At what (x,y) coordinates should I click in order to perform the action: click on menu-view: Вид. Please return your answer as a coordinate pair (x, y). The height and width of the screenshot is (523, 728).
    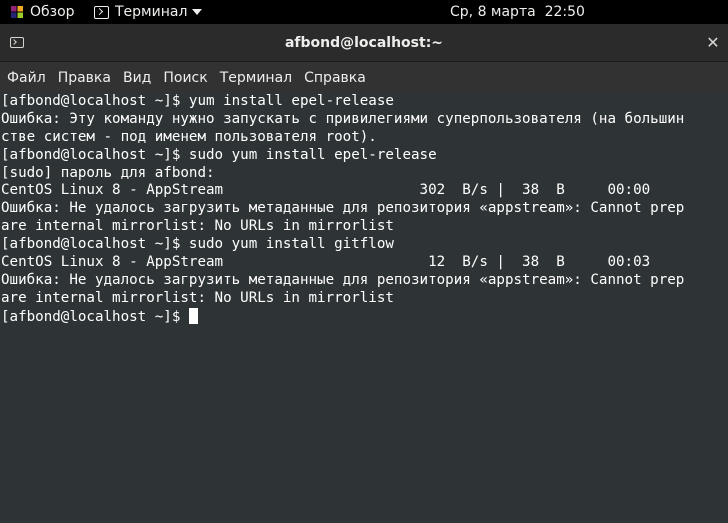
    Looking at the image, I should click on (137, 77).